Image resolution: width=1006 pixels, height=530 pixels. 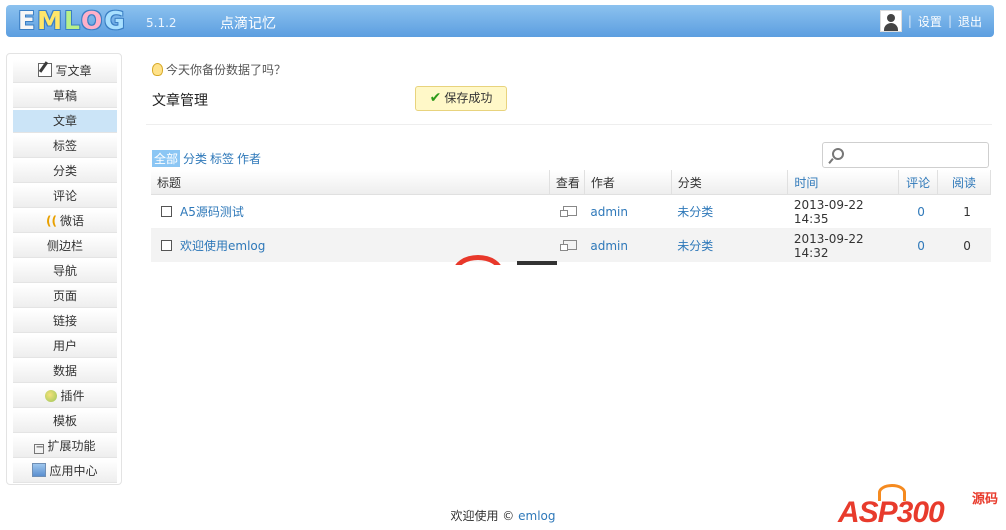 I want to click on sidebar-item-label: 草稿, so click(x=64, y=96).